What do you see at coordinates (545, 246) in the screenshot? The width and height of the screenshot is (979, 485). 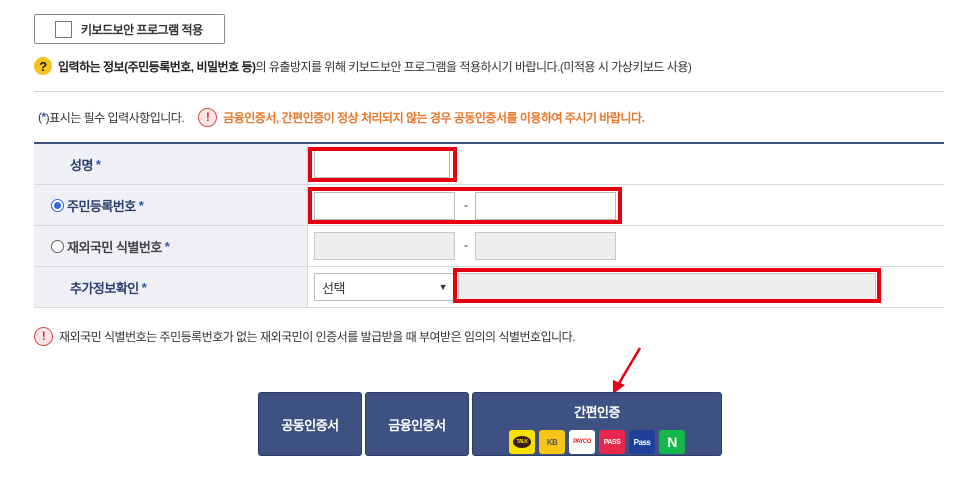 I see `foreigner-back-input` at bounding box center [545, 246].